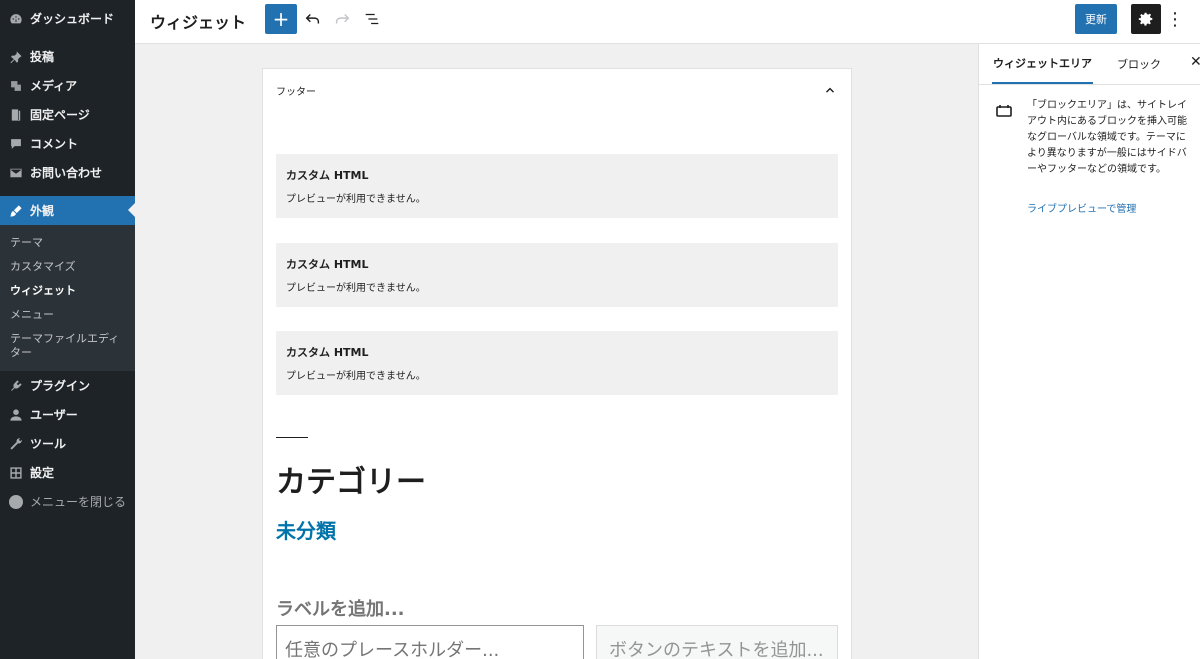 The image size is (1200, 659). What do you see at coordinates (1081, 207) in the screenshot?
I see `live-preview-link: ライブプレビューで管理` at bounding box center [1081, 207].